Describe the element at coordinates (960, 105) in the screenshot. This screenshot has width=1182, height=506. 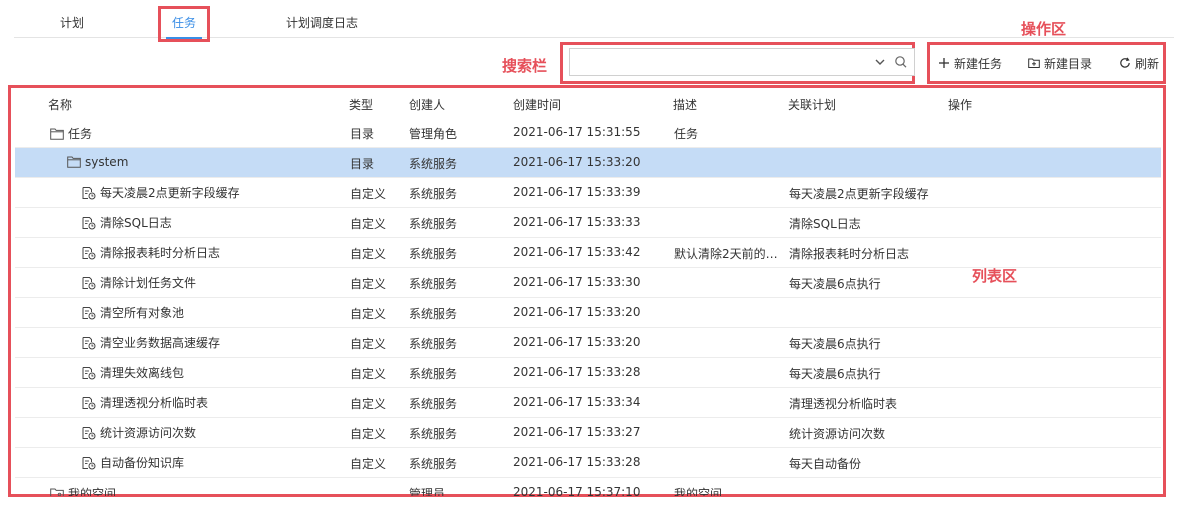
I see `column-header-actions: 操作` at that location.